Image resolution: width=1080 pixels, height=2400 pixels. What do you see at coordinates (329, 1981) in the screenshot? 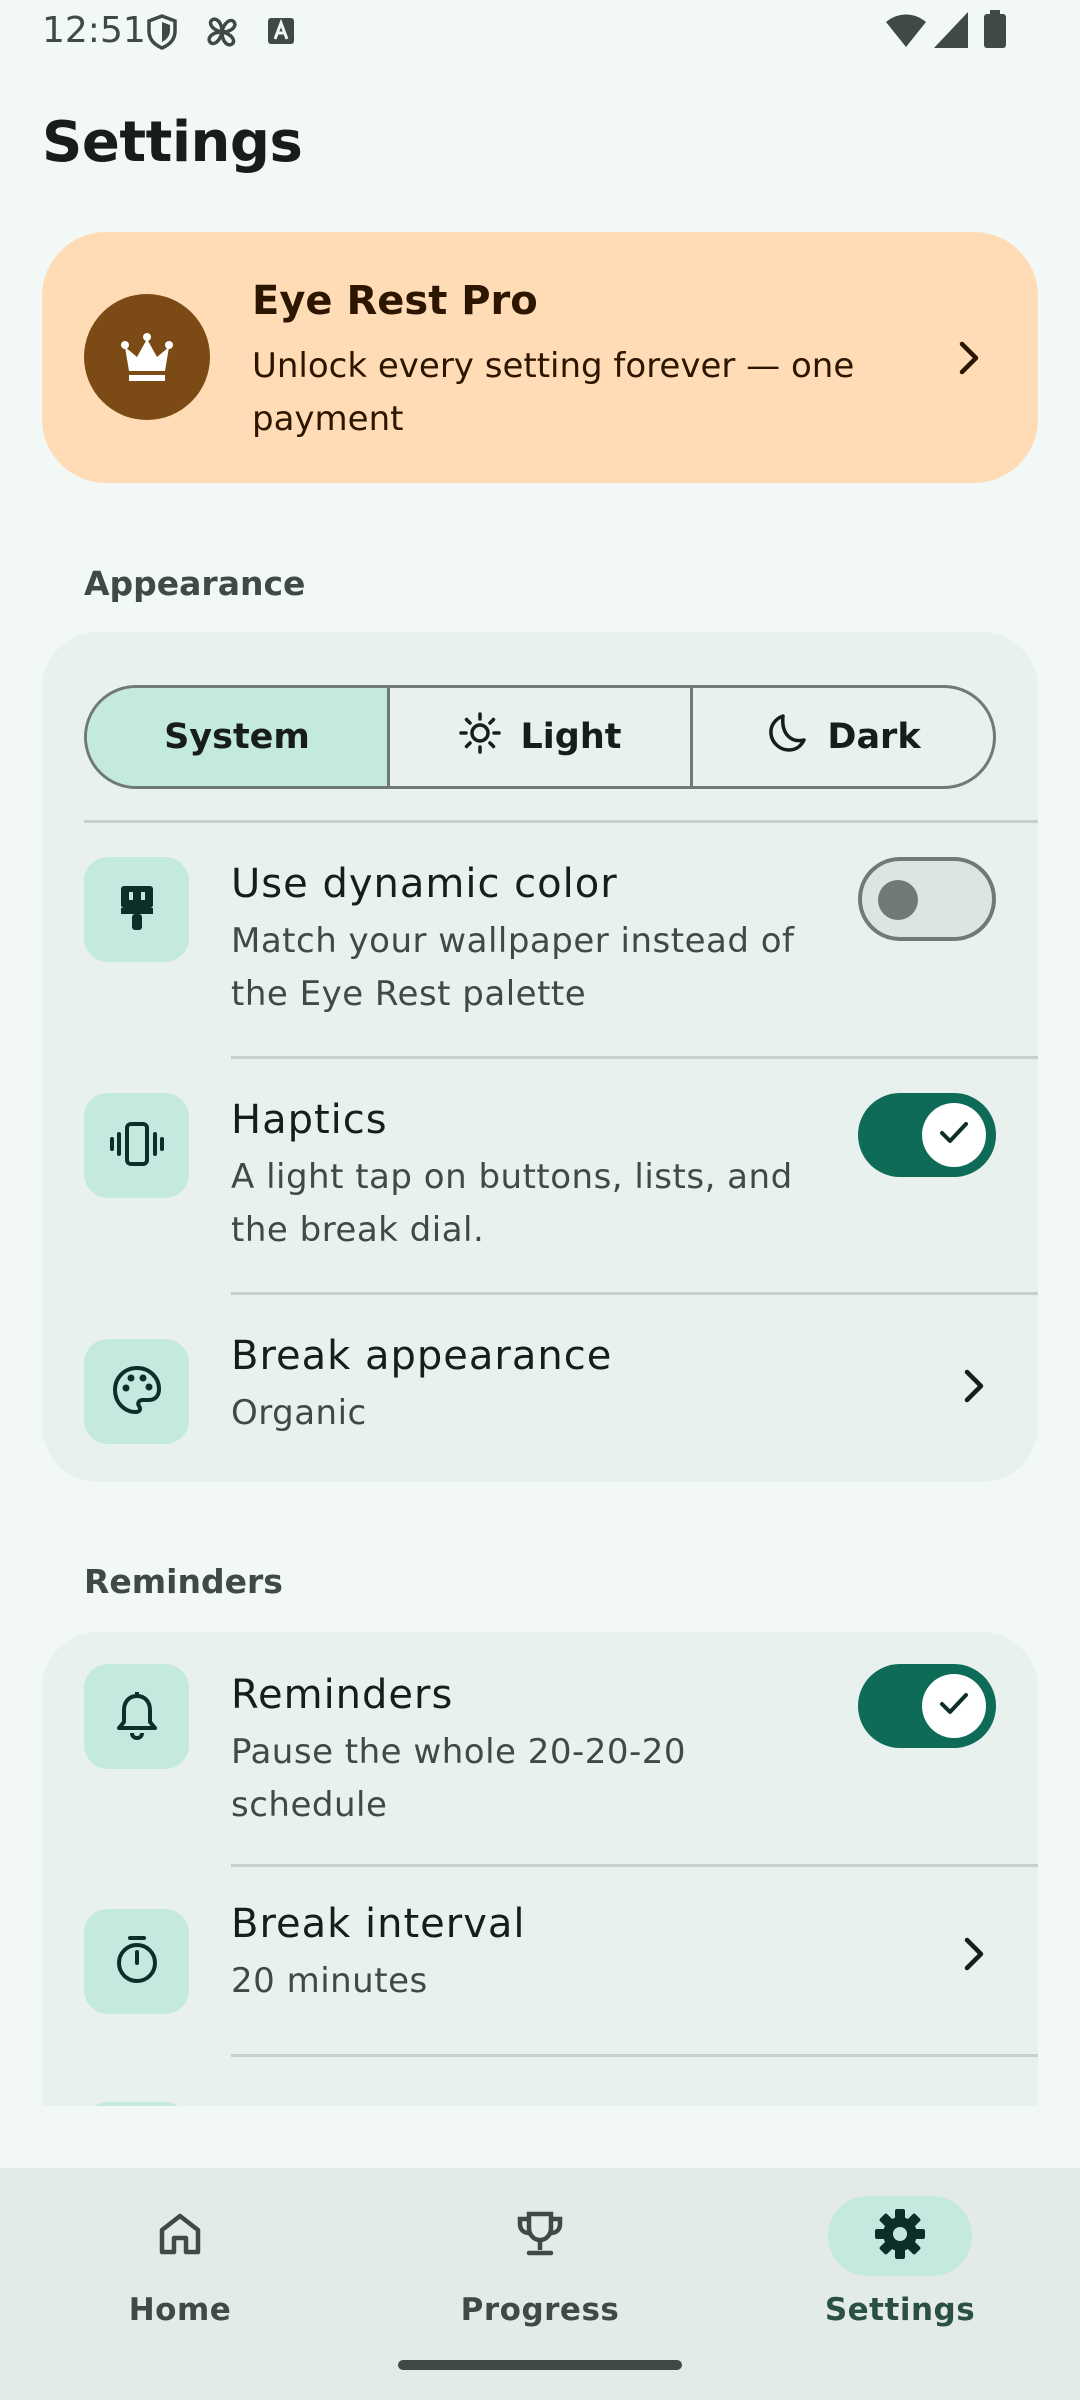
I see `row-subtitle: 20 minutes` at bounding box center [329, 1981].